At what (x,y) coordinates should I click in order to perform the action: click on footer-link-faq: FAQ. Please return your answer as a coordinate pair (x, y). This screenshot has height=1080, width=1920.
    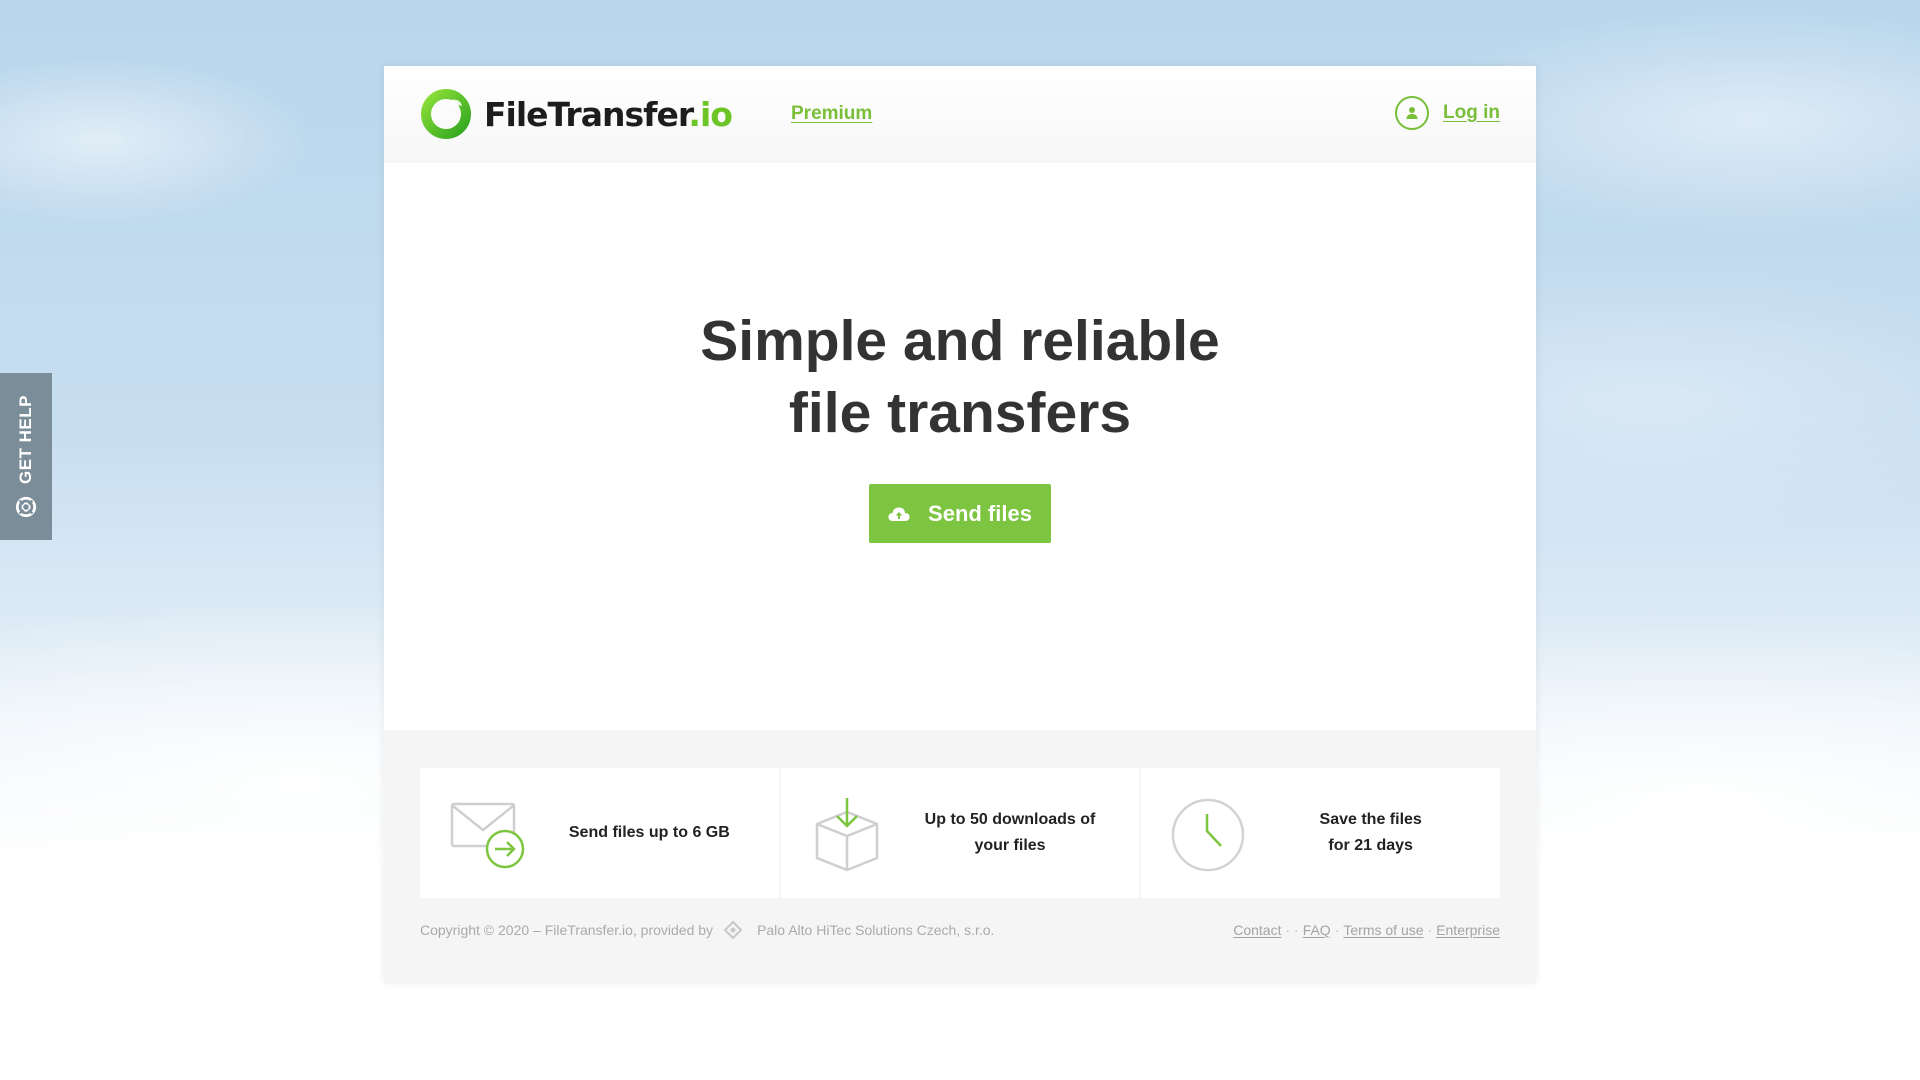
    Looking at the image, I should click on (1317, 930).